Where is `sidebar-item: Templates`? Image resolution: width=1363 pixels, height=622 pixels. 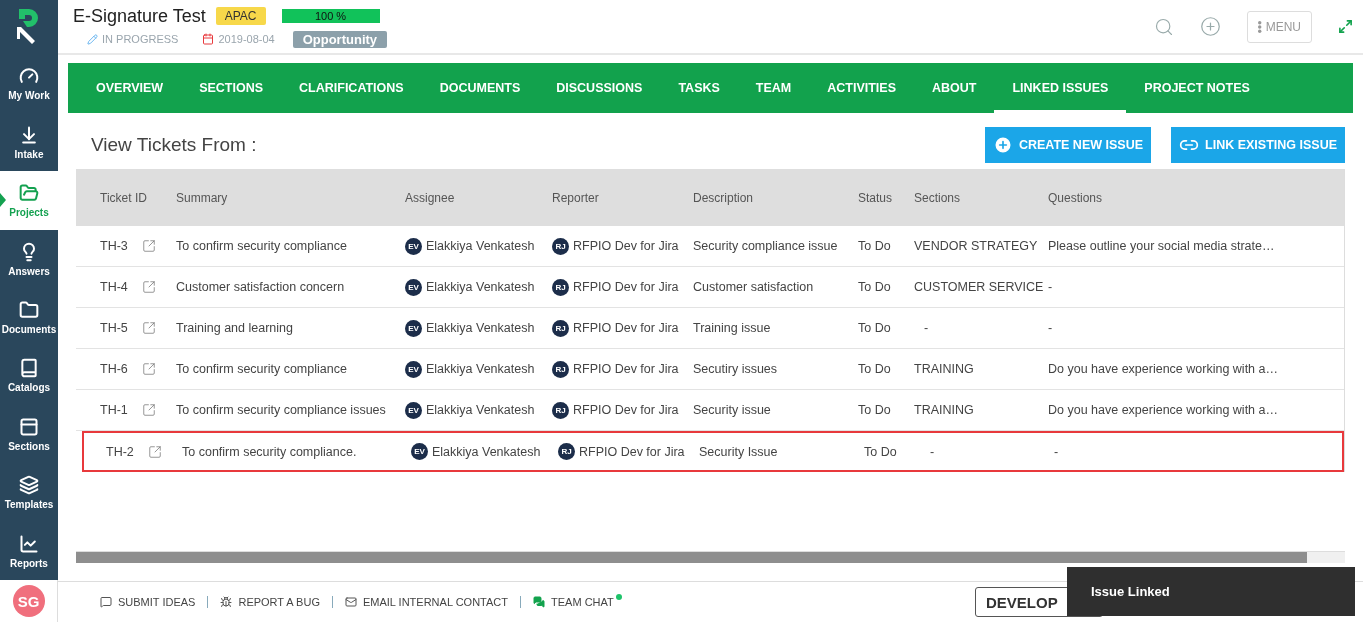
sidebar-item: Templates is located at coordinates (29, 492).